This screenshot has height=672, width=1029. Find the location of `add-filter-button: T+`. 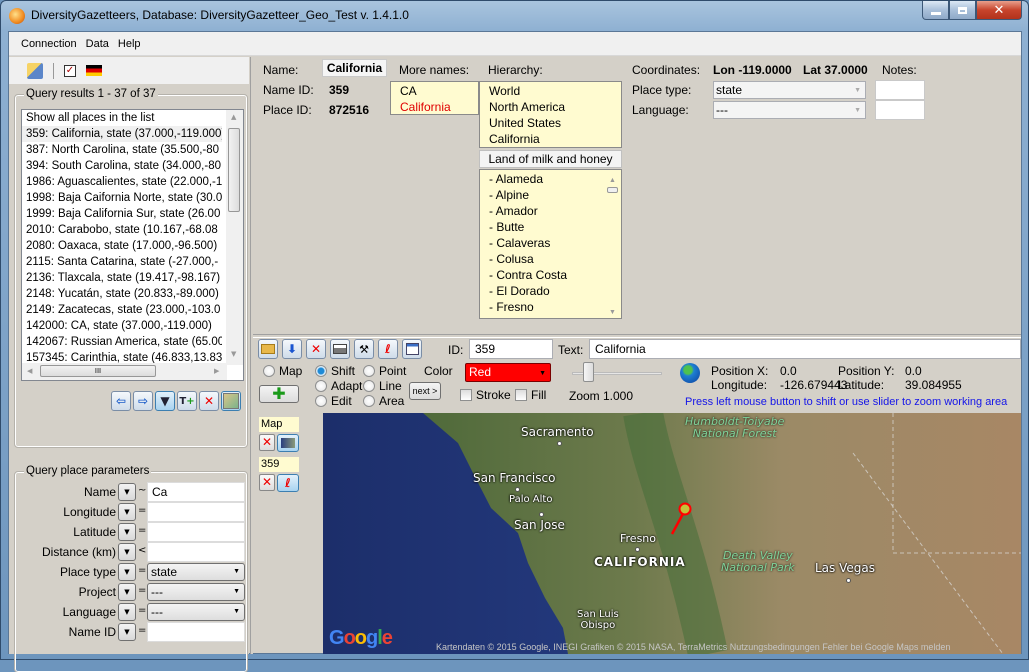

add-filter-button: T+ is located at coordinates (187, 401).